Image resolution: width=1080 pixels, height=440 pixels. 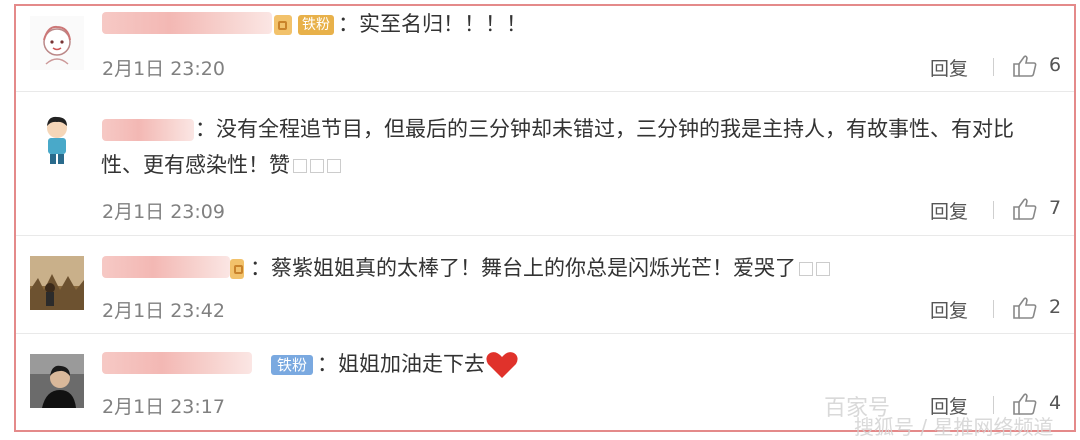 I want to click on like-count: 2, so click(x=1055, y=307).